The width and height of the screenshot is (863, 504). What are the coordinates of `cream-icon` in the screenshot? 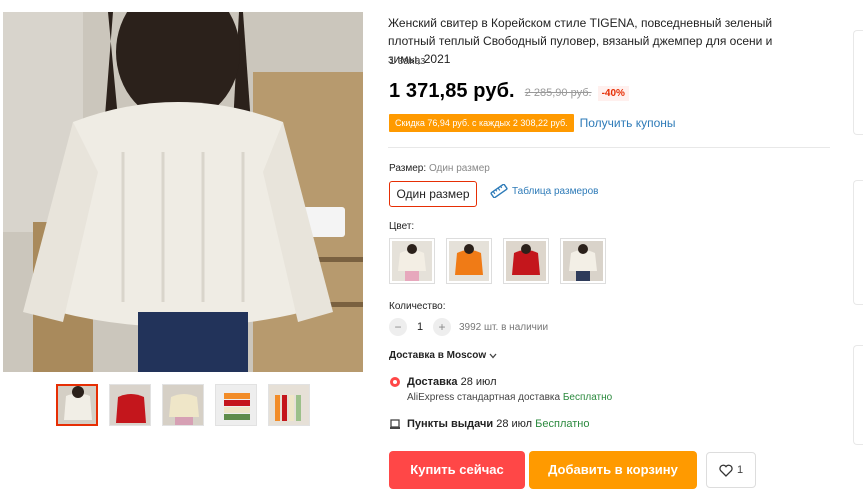 It's located at (583, 261).